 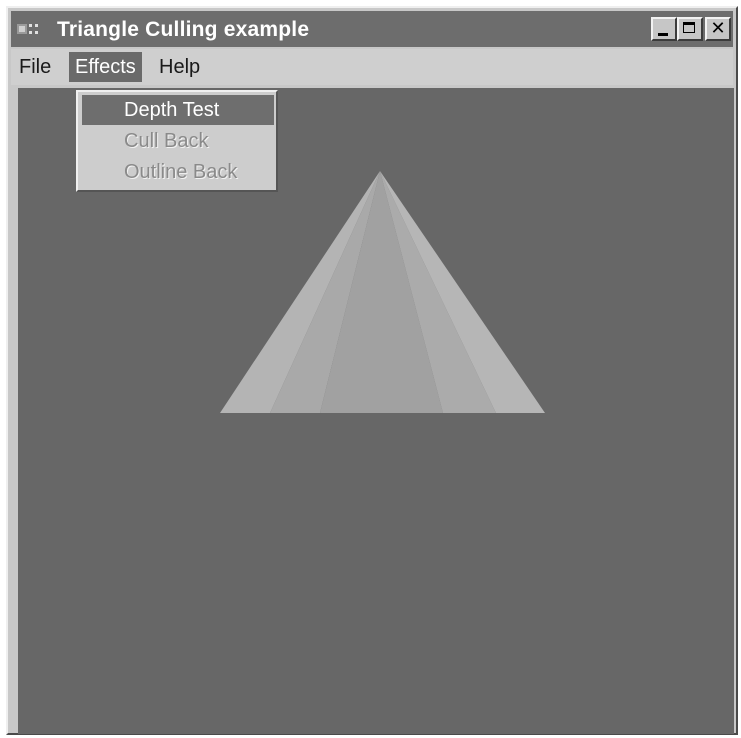 I want to click on menu-effects: Effects, so click(x=105, y=67).